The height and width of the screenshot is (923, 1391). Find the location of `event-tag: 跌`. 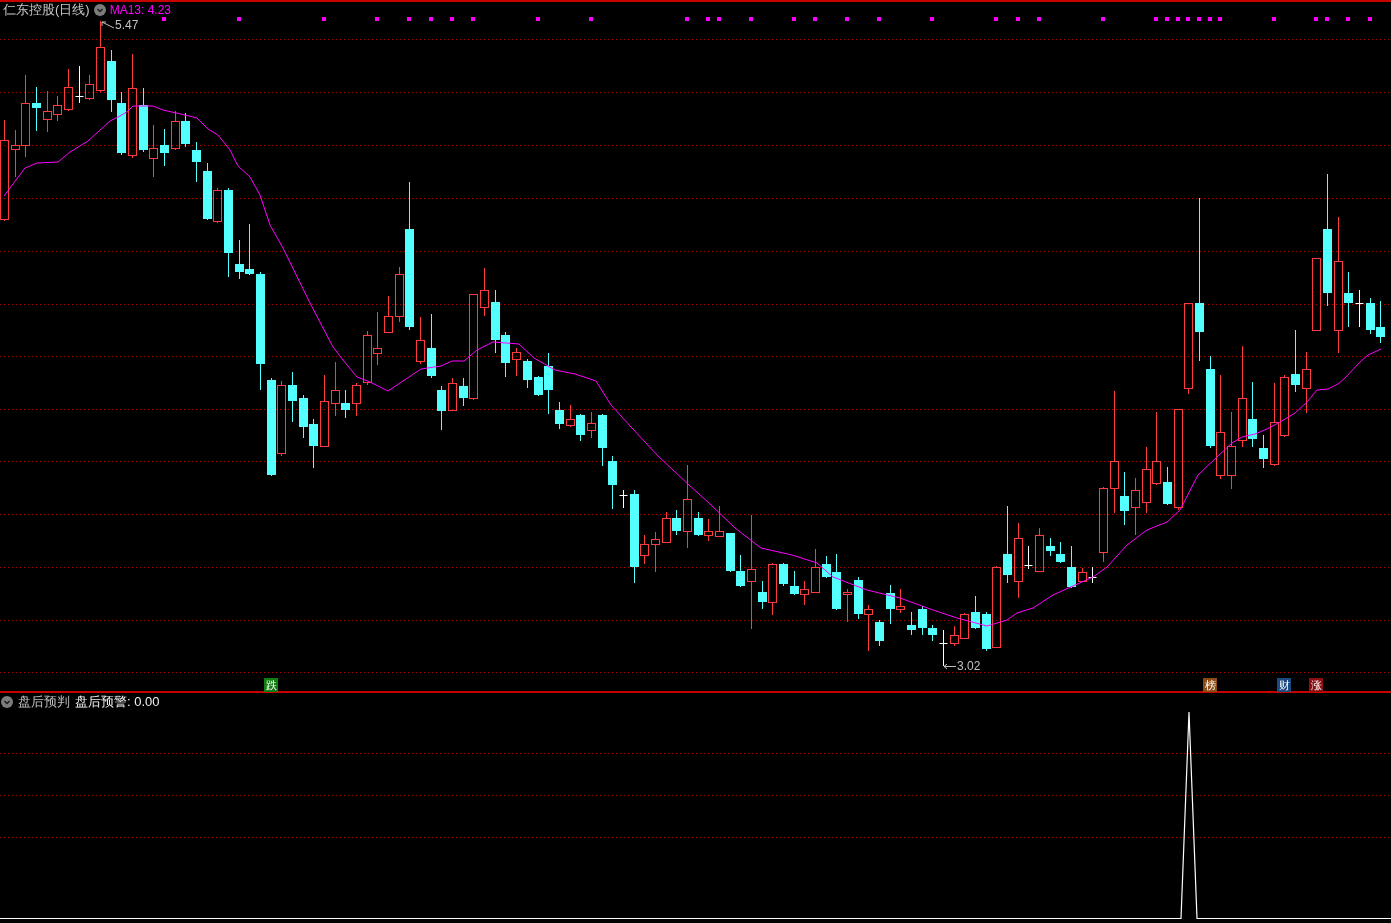

event-tag: 跌 is located at coordinates (271, 685).